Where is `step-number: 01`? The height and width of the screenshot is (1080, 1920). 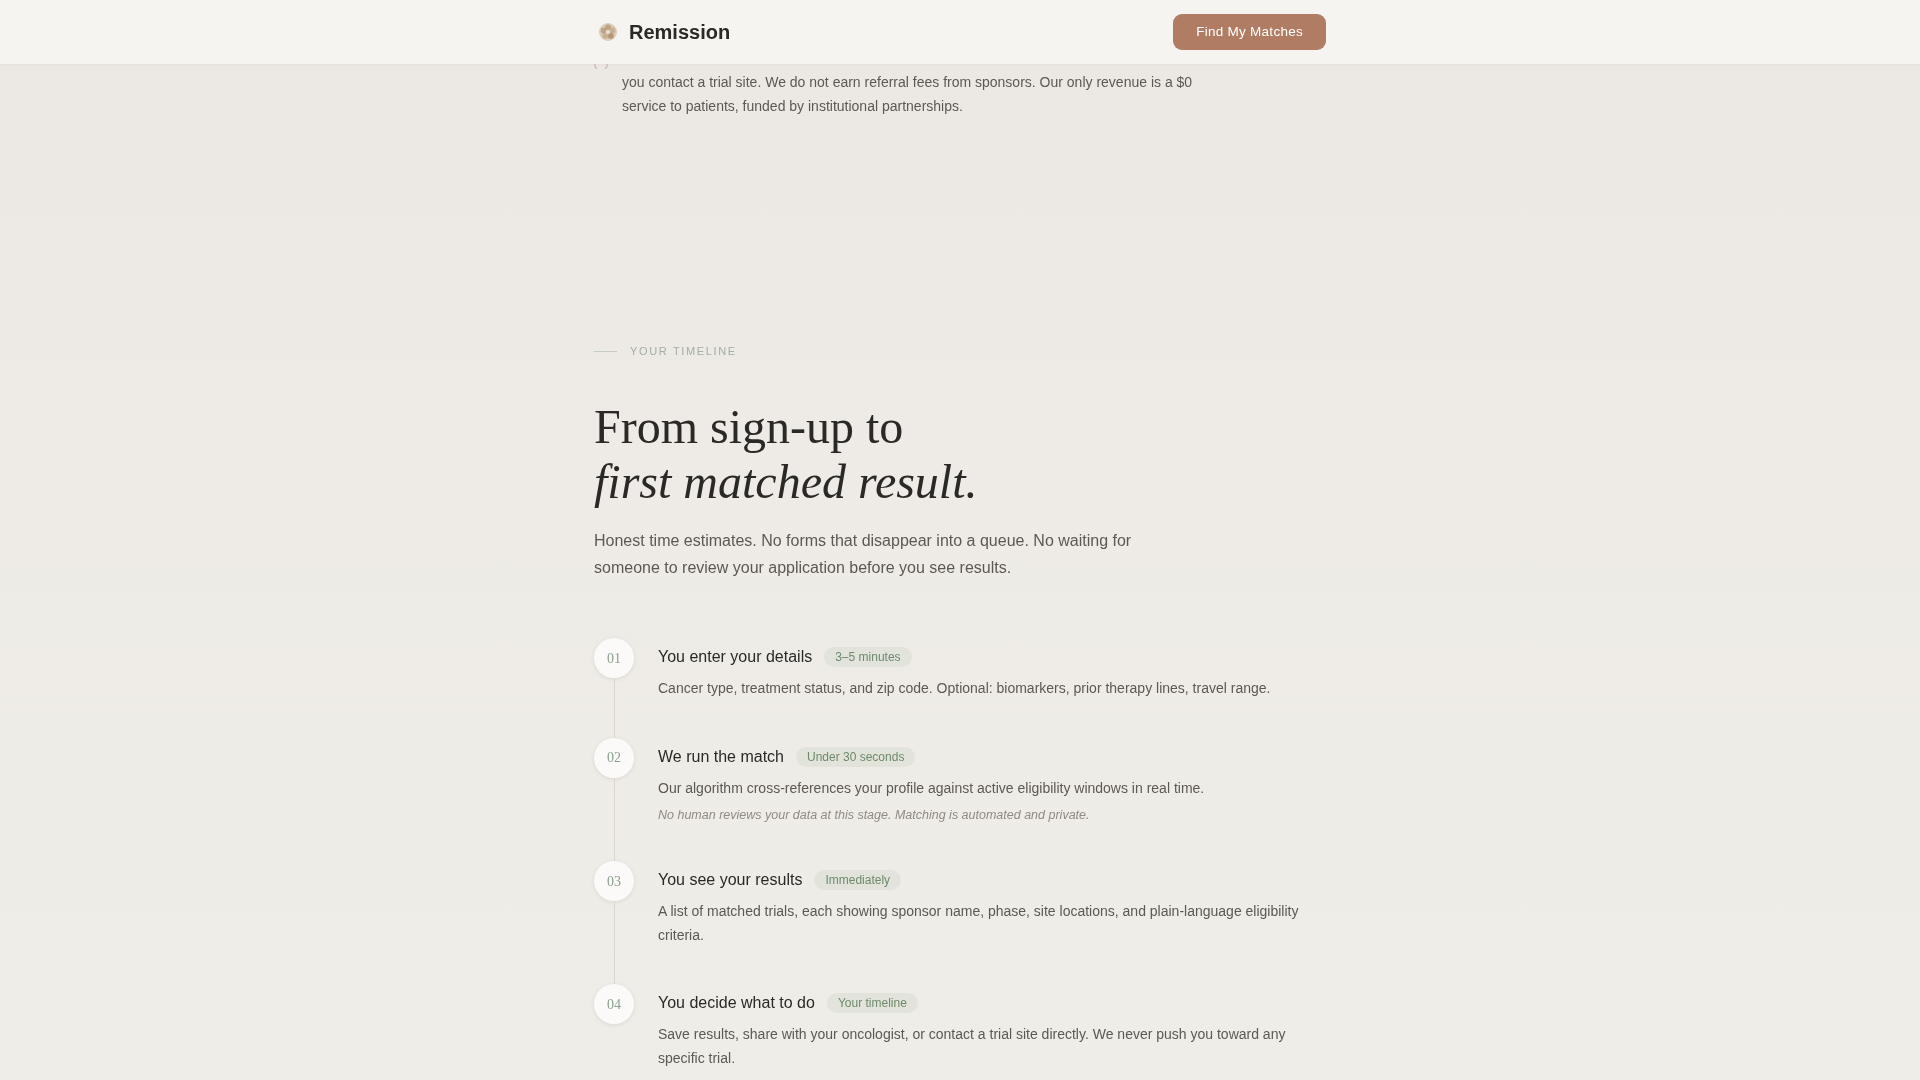 step-number: 01 is located at coordinates (614, 658).